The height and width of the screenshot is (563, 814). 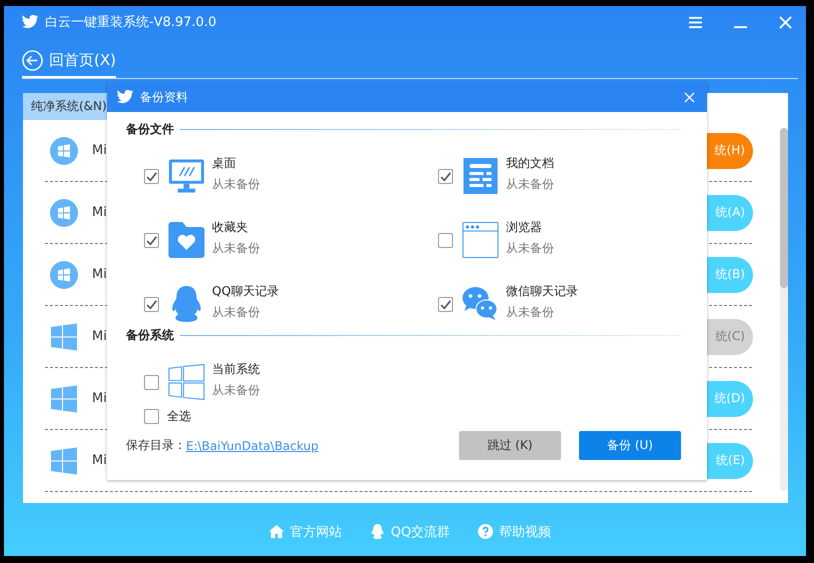 I want to click on item-label: 我的文档, so click(x=530, y=163).